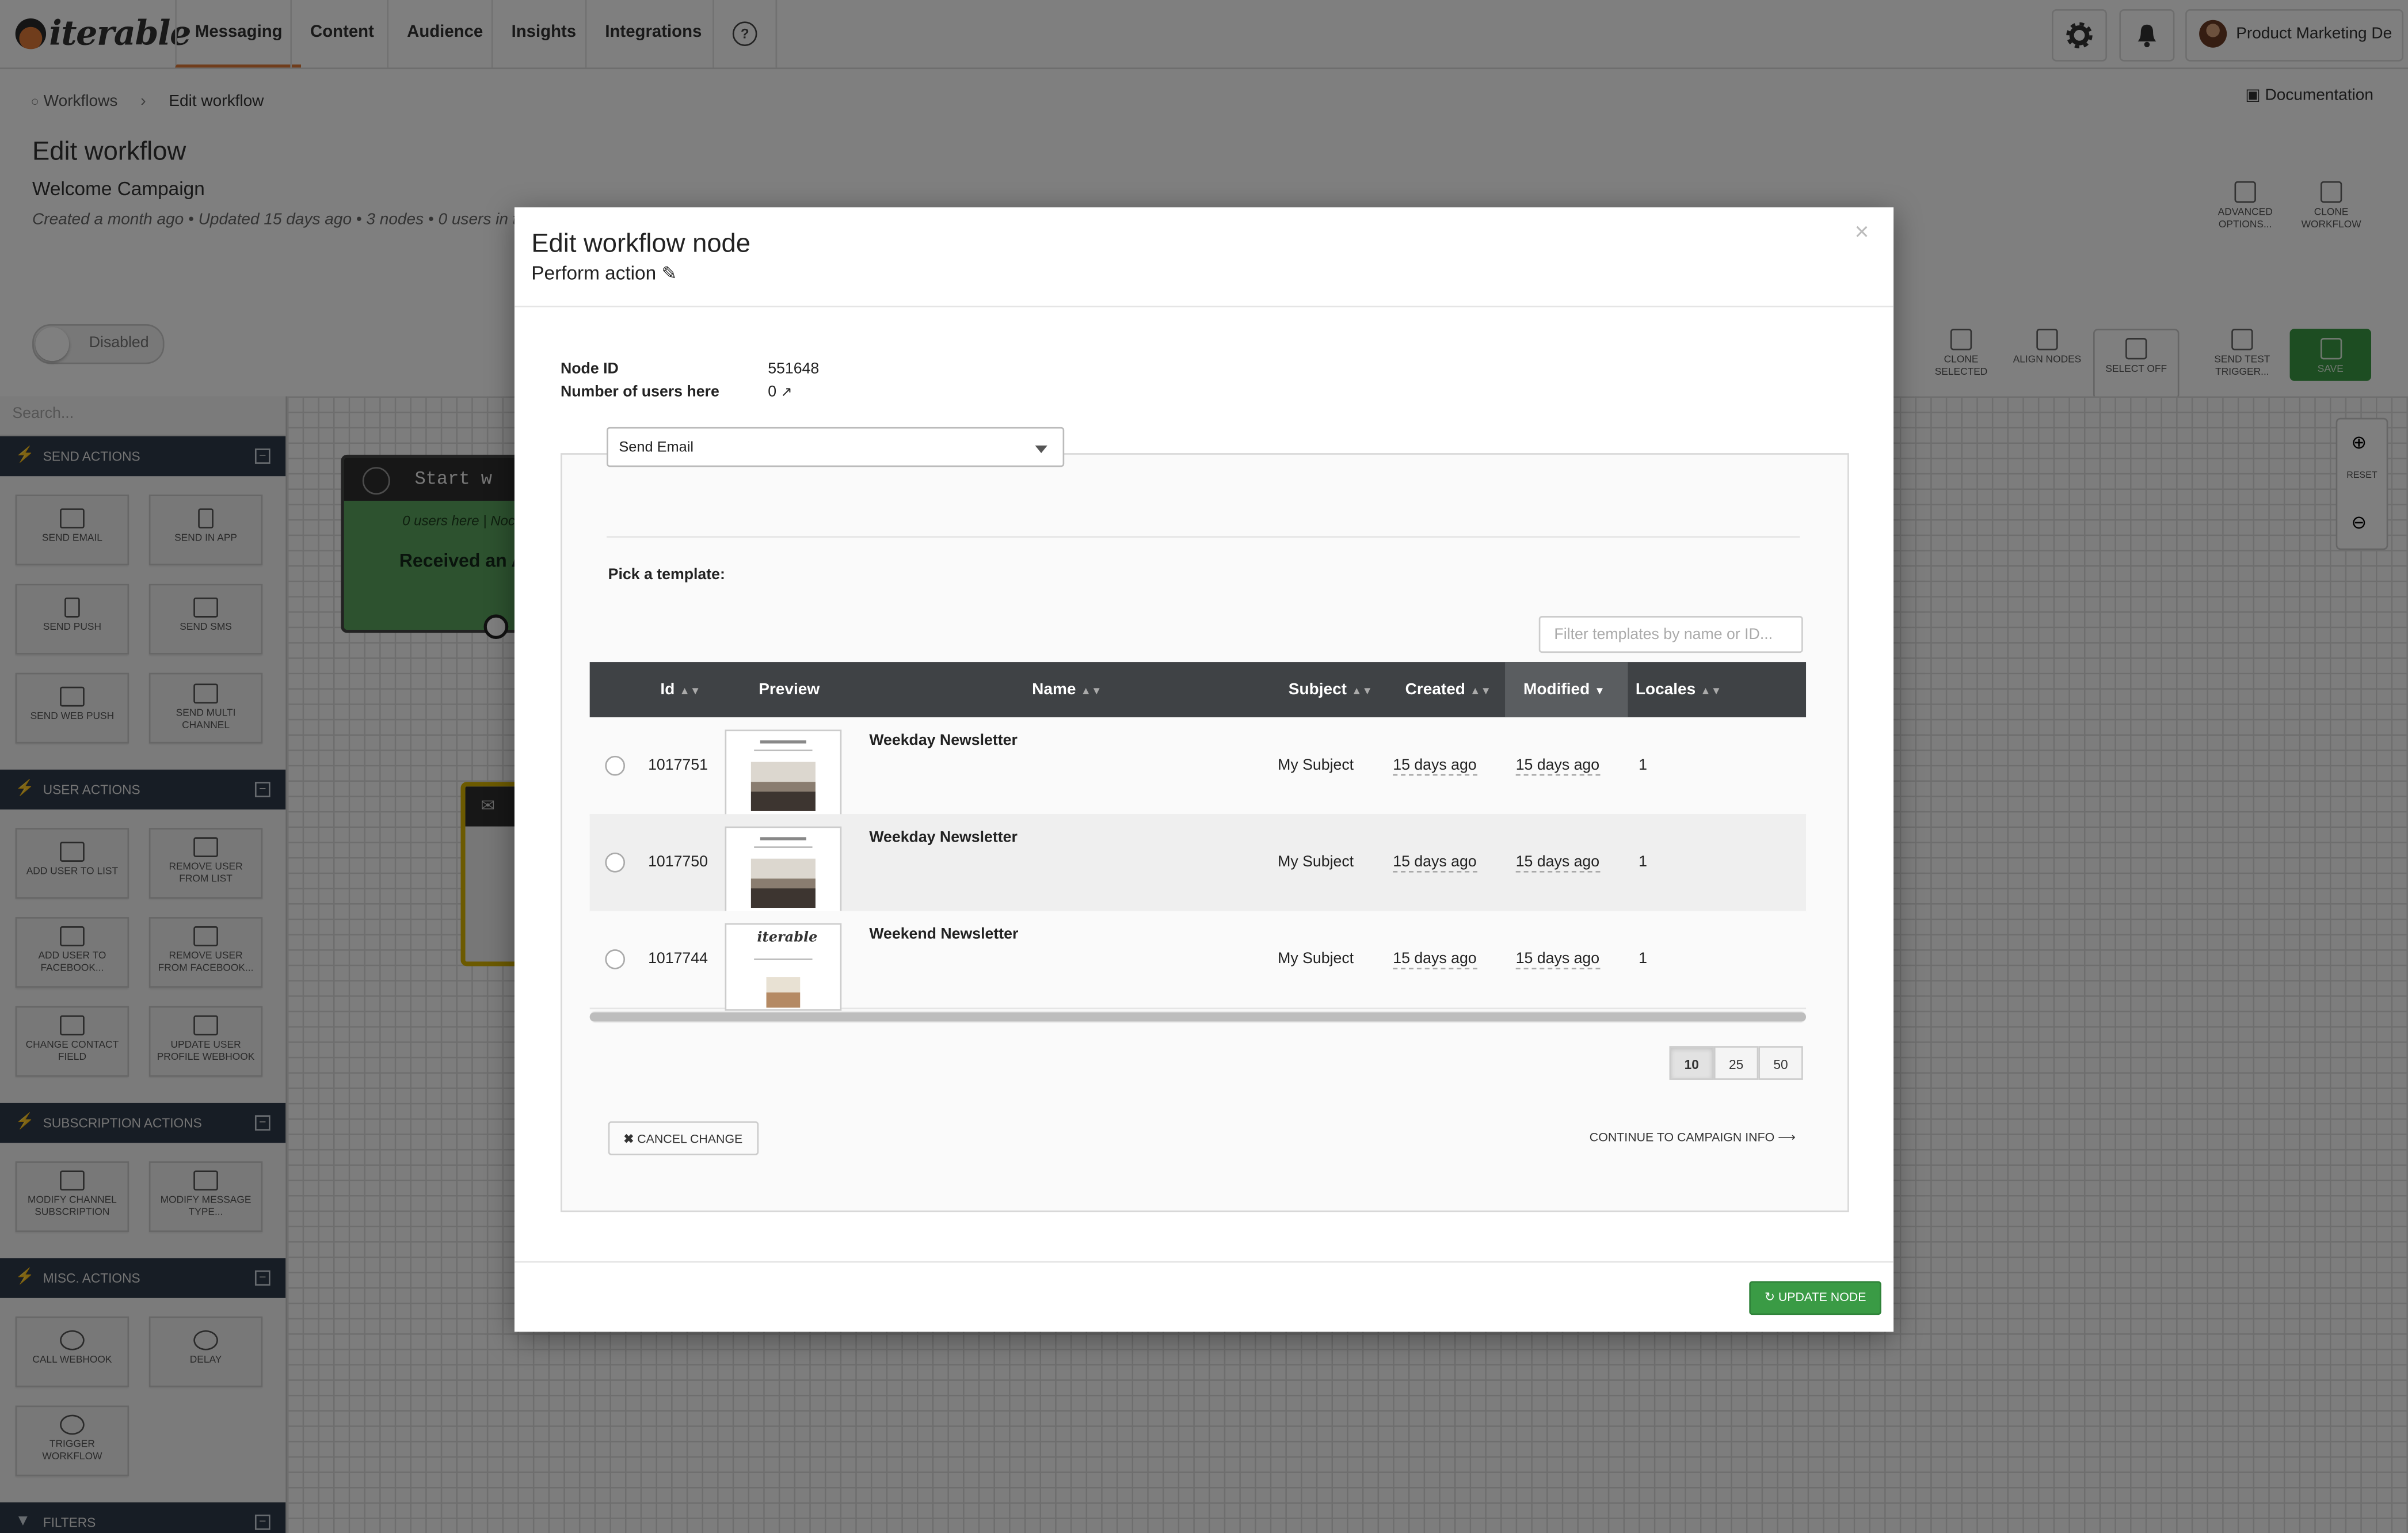 Image resolution: width=2408 pixels, height=1533 pixels. What do you see at coordinates (1204, 1297) in the screenshot?
I see `modal-footer: ↻ UPDATE NODE` at bounding box center [1204, 1297].